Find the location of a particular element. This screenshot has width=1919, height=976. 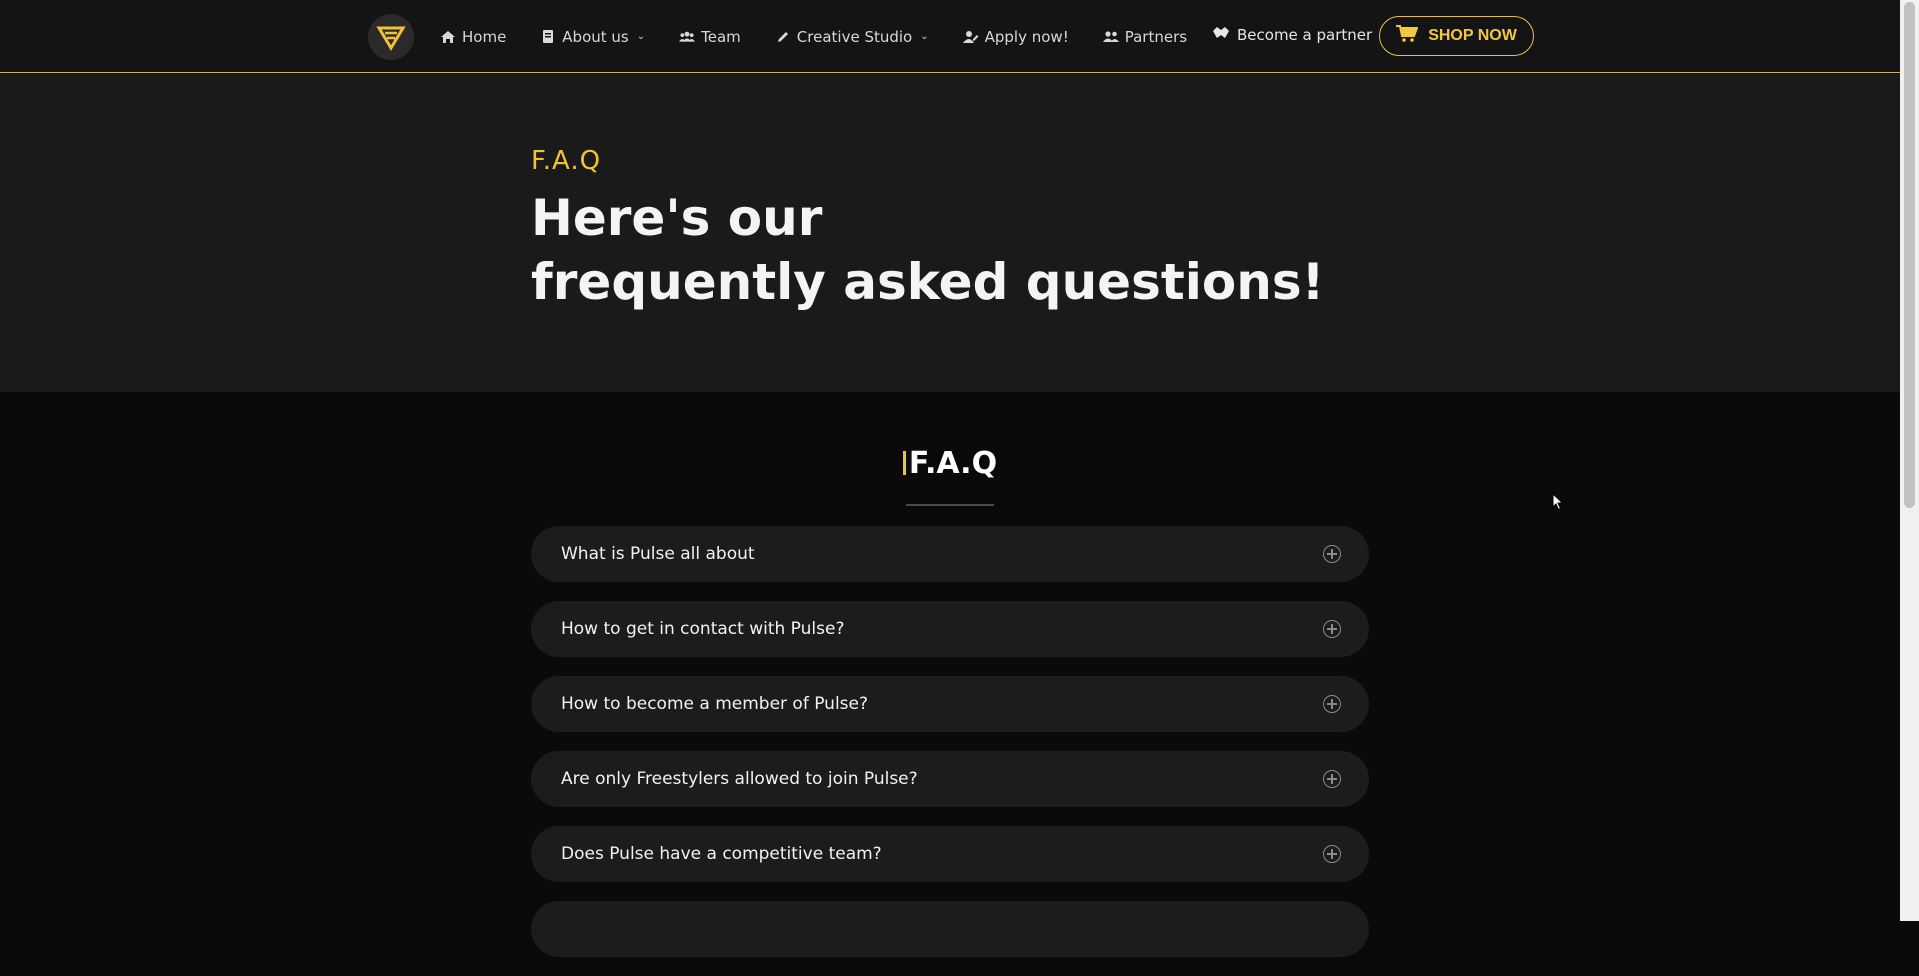

become-partner-link: Become a partner is located at coordinates (1292, 35).